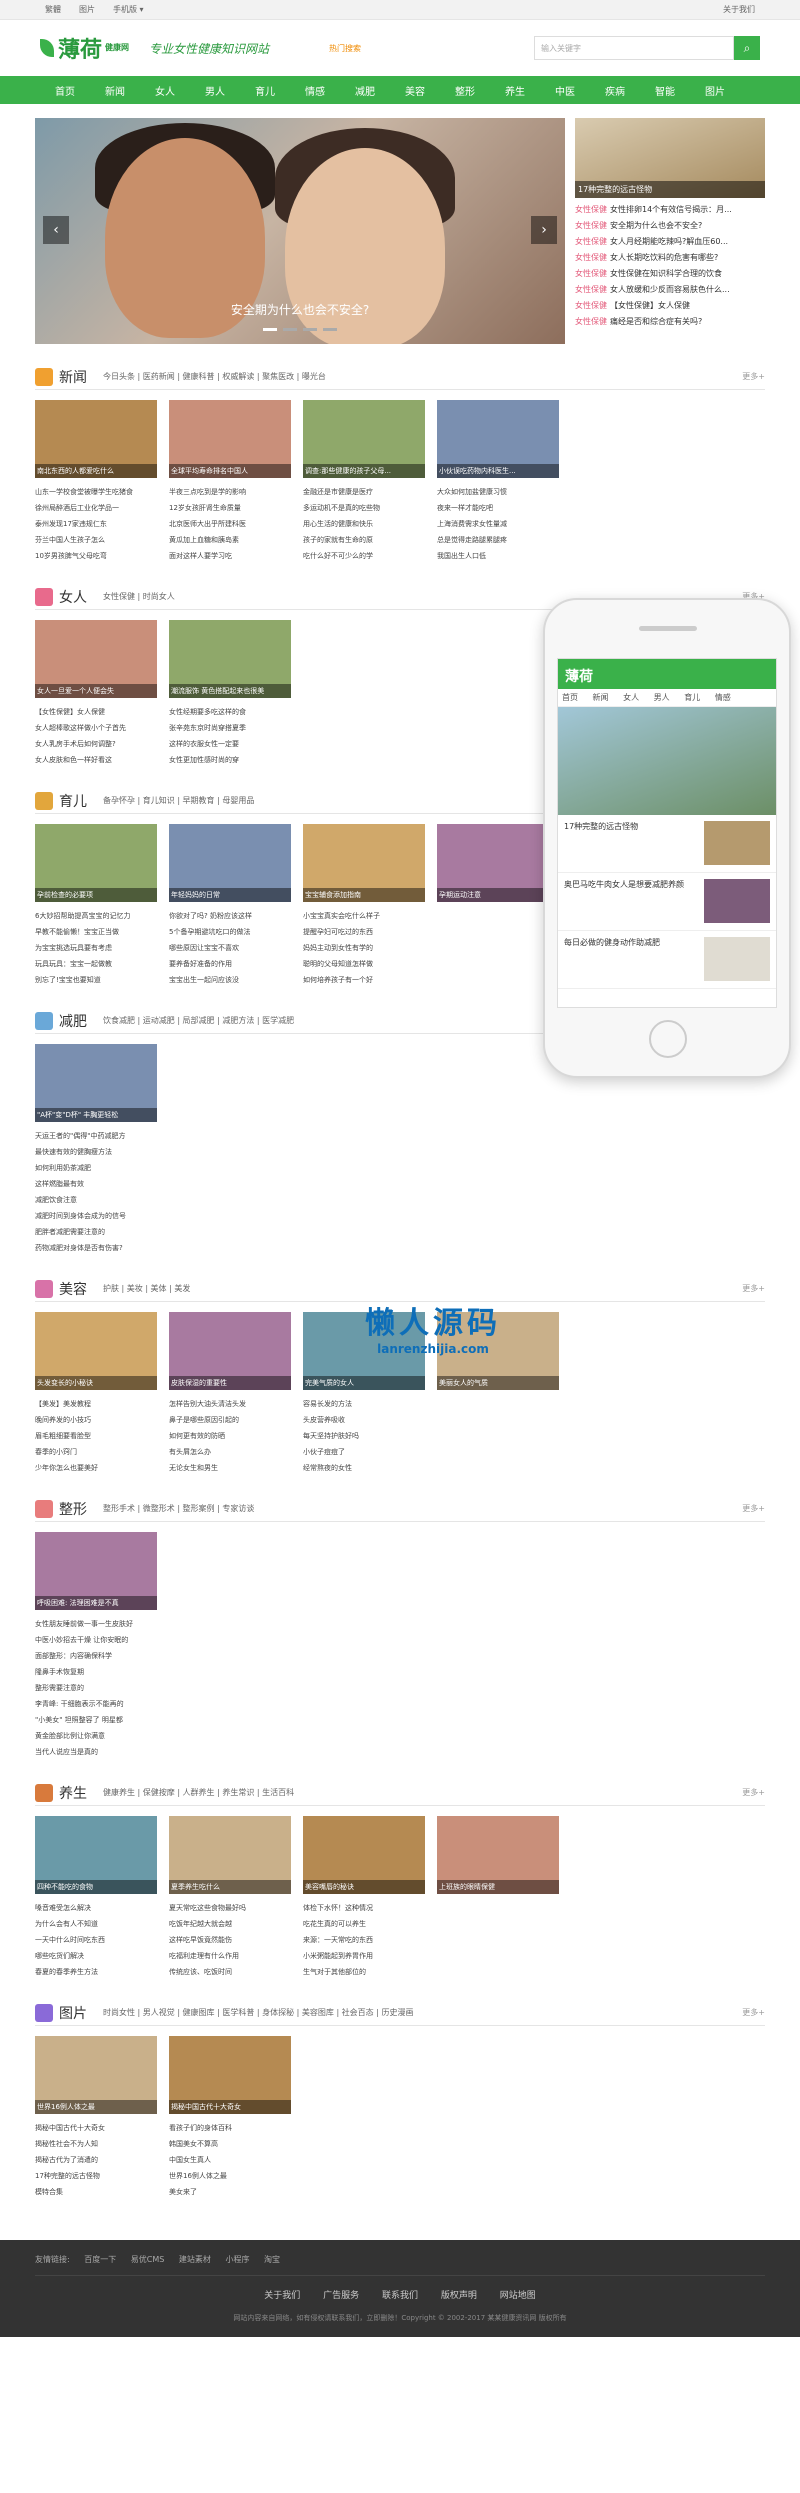 Image resolution: width=800 pixels, height=2493 pixels. What do you see at coordinates (102, 1924) in the screenshot?
I see `list-item: 为什么会有人不知道` at bounding box center [102, 1924].